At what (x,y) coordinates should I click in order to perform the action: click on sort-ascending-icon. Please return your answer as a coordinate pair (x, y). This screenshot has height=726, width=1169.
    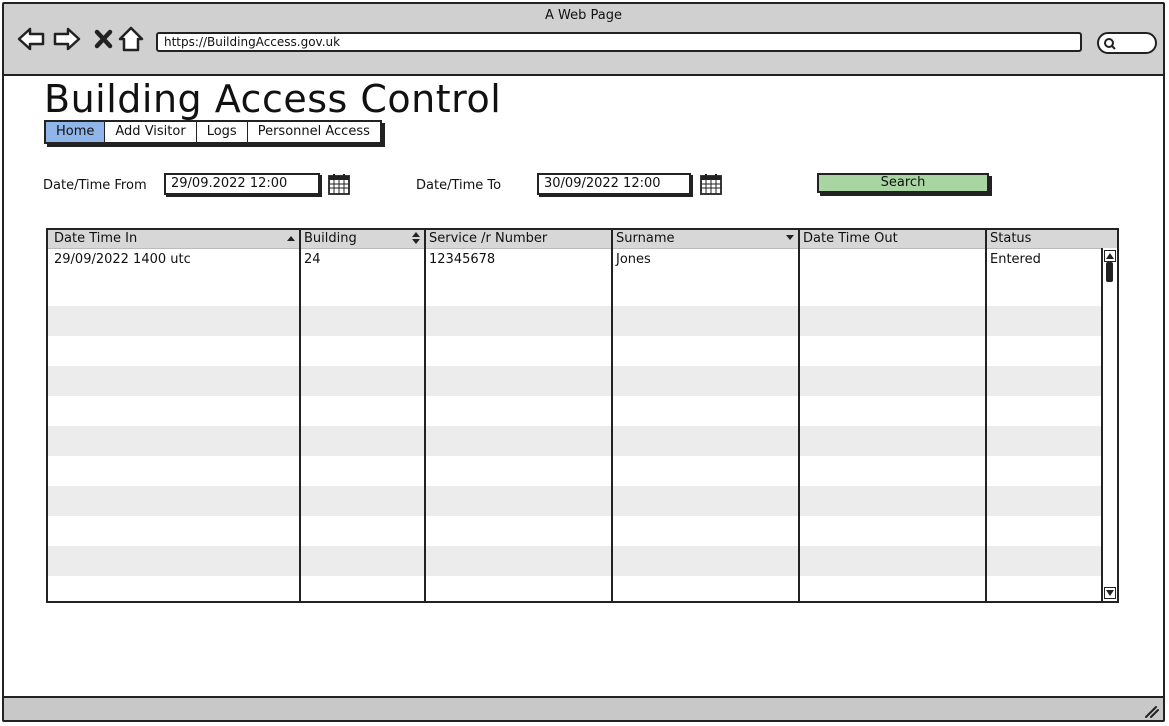
    Looking at the image, I should click on (291, 238).